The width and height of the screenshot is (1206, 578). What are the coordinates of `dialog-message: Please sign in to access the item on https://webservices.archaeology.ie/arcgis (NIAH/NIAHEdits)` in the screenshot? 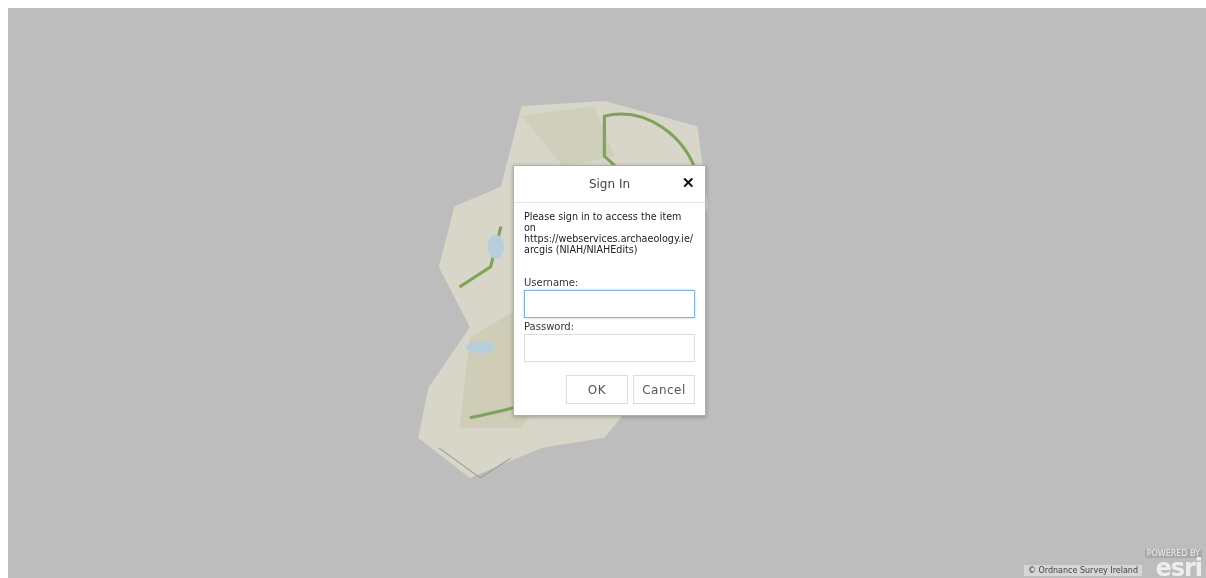 It's located at (609, 233).